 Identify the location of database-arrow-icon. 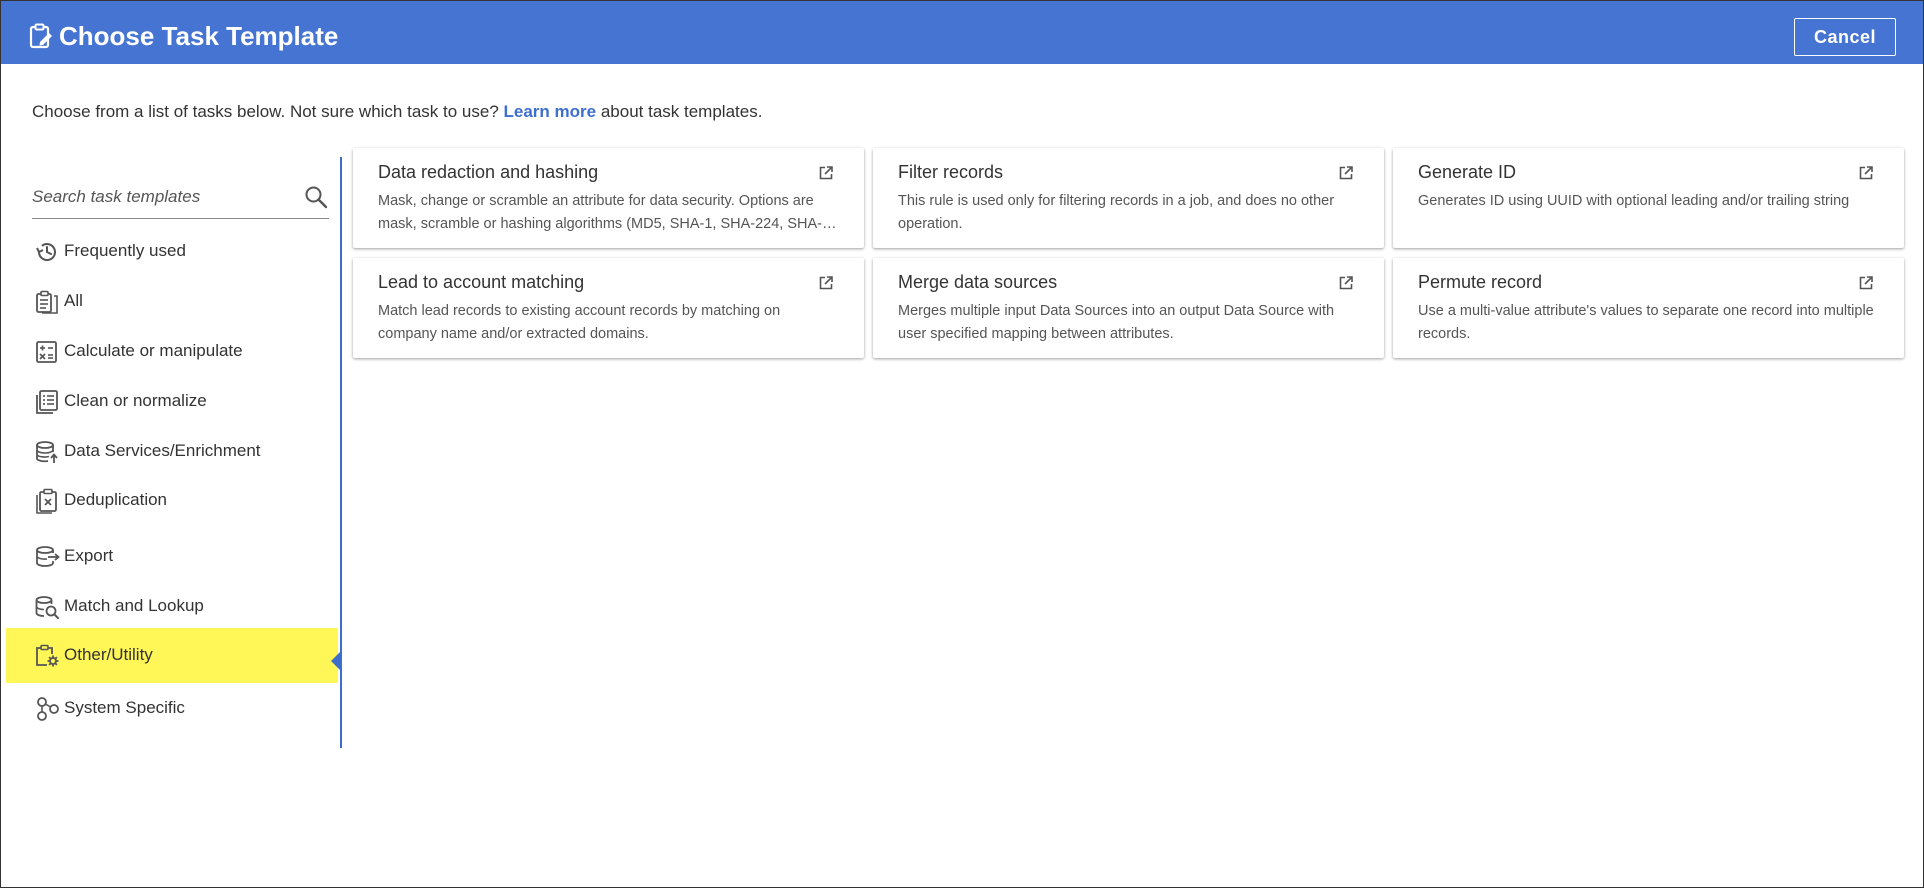
(47, 452).